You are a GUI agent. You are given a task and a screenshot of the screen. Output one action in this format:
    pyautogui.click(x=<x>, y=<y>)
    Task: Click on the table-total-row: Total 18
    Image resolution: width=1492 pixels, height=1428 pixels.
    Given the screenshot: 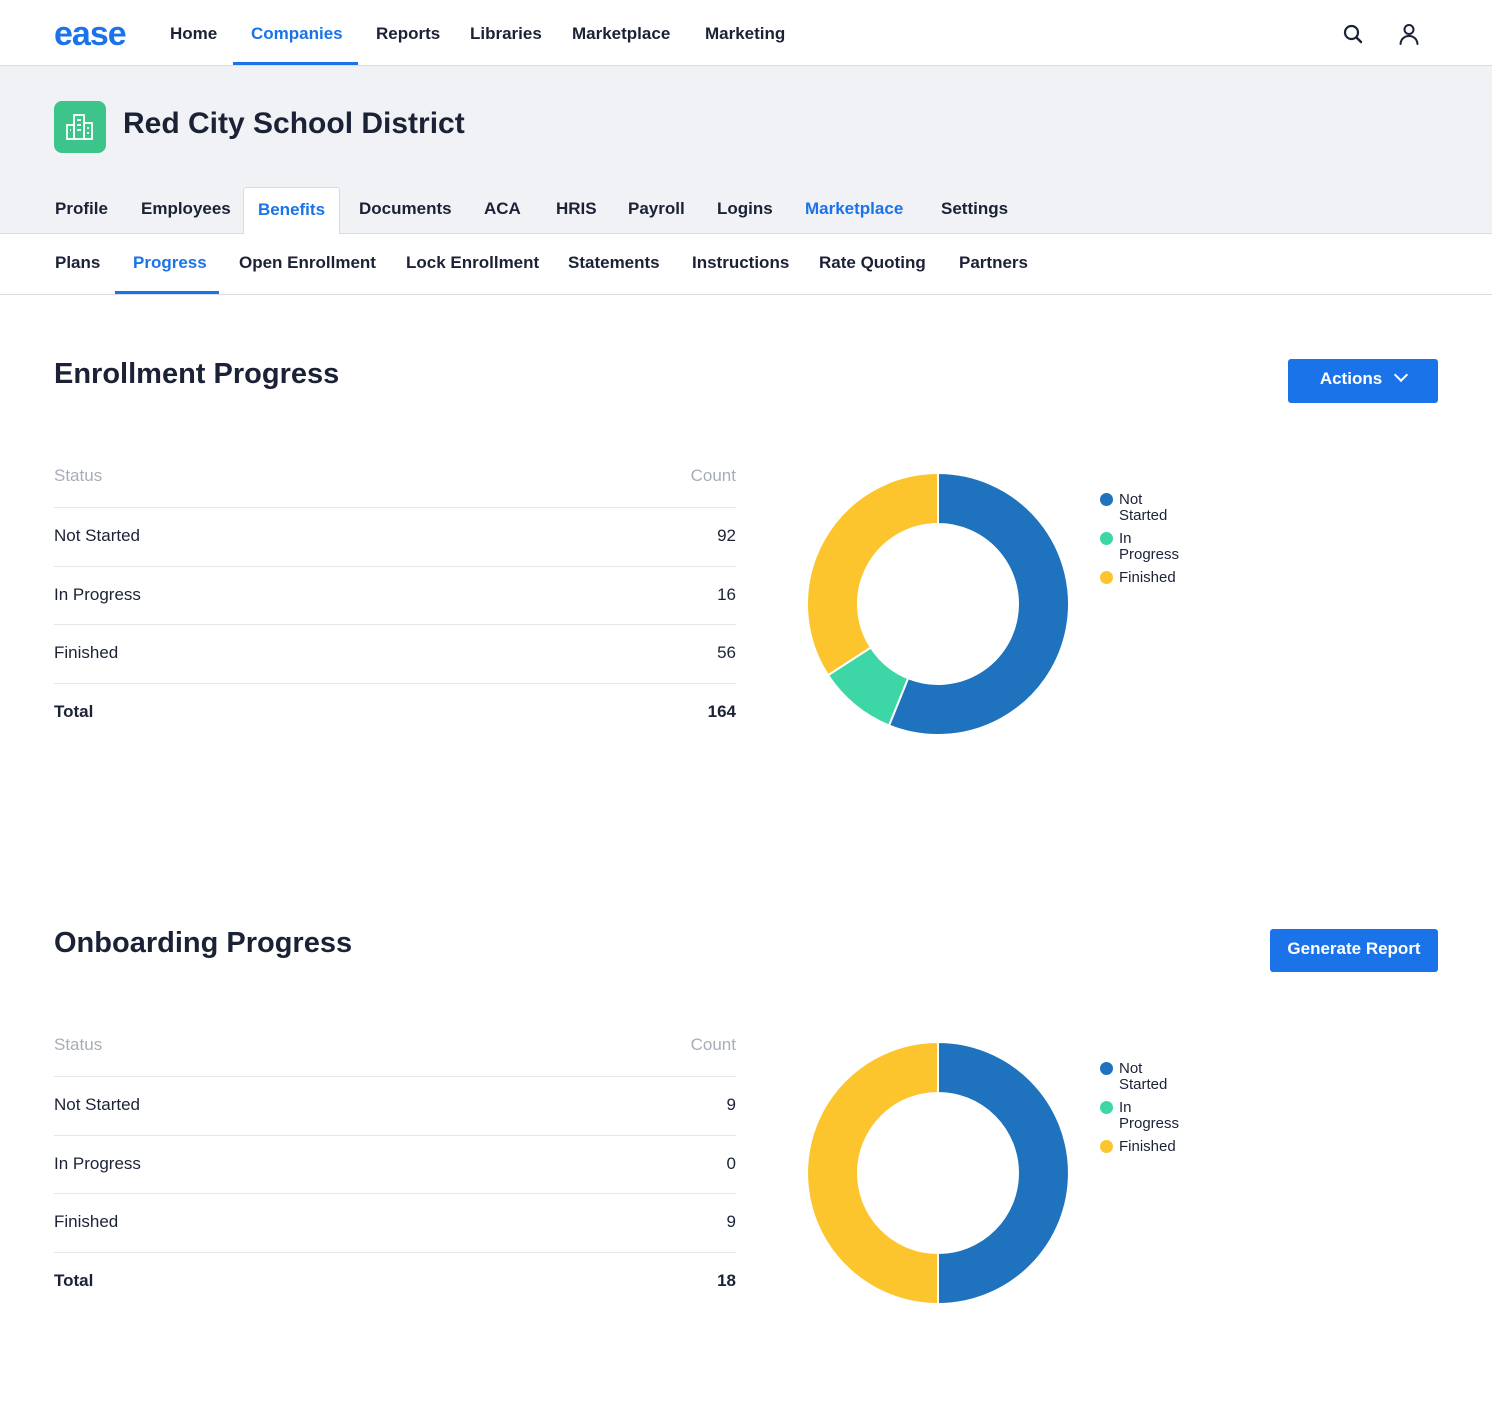 What is the action you would take?
    pyautogui.click(x=395, y=1281)
    